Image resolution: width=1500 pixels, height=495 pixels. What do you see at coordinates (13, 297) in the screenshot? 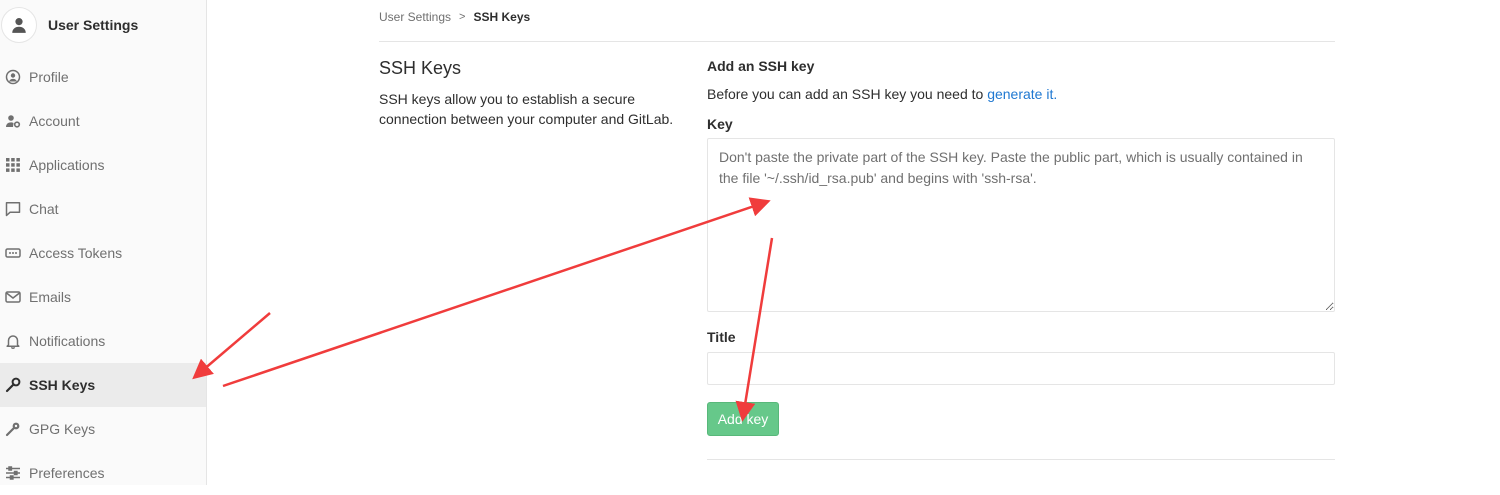
I see `envelope-icon` at bounding box center [13, 297].